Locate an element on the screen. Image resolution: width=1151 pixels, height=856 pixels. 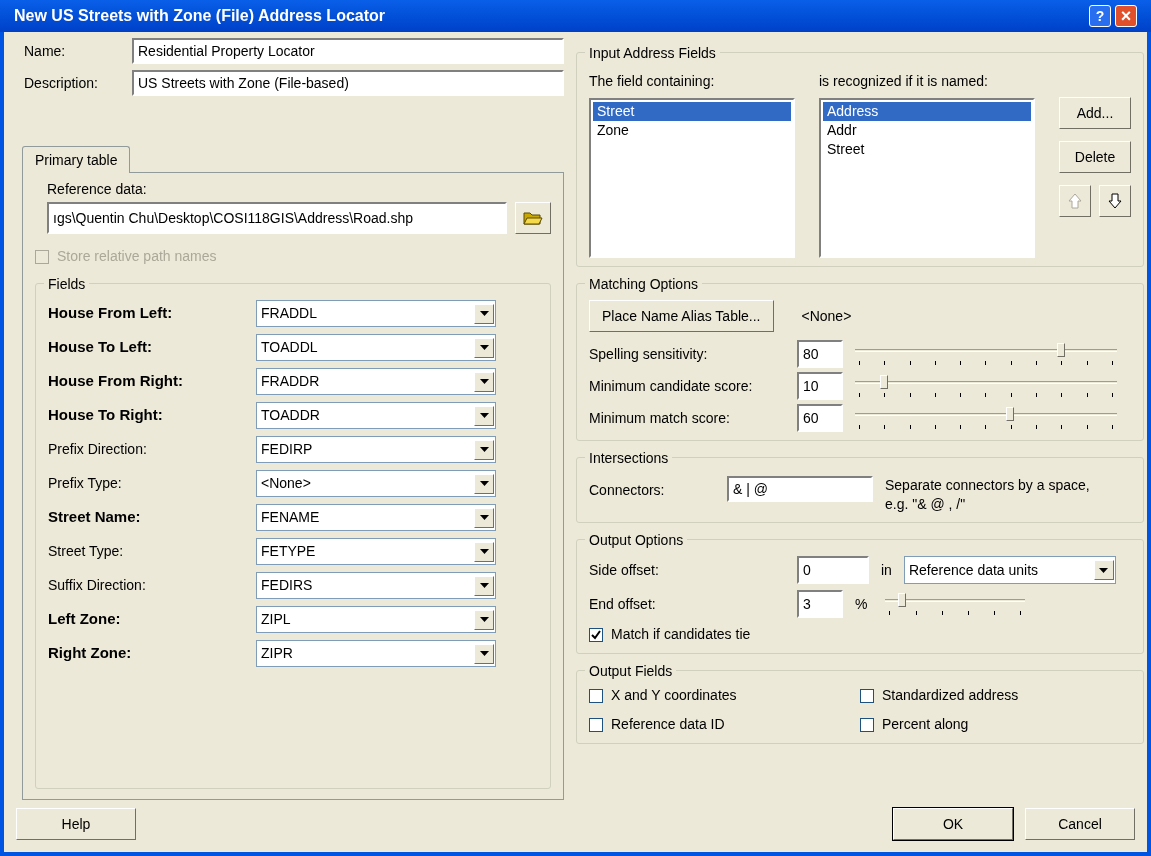
dropdown: FENAME is located at coordinates (376, 517).